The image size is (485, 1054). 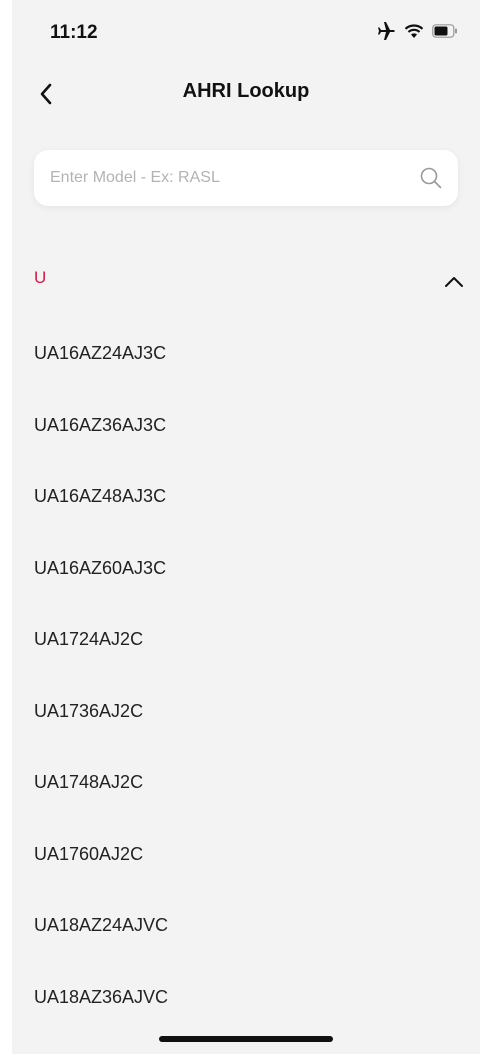 I want to click on list-item: UA16AZ24AJ3C, so click(x=246, y=354).